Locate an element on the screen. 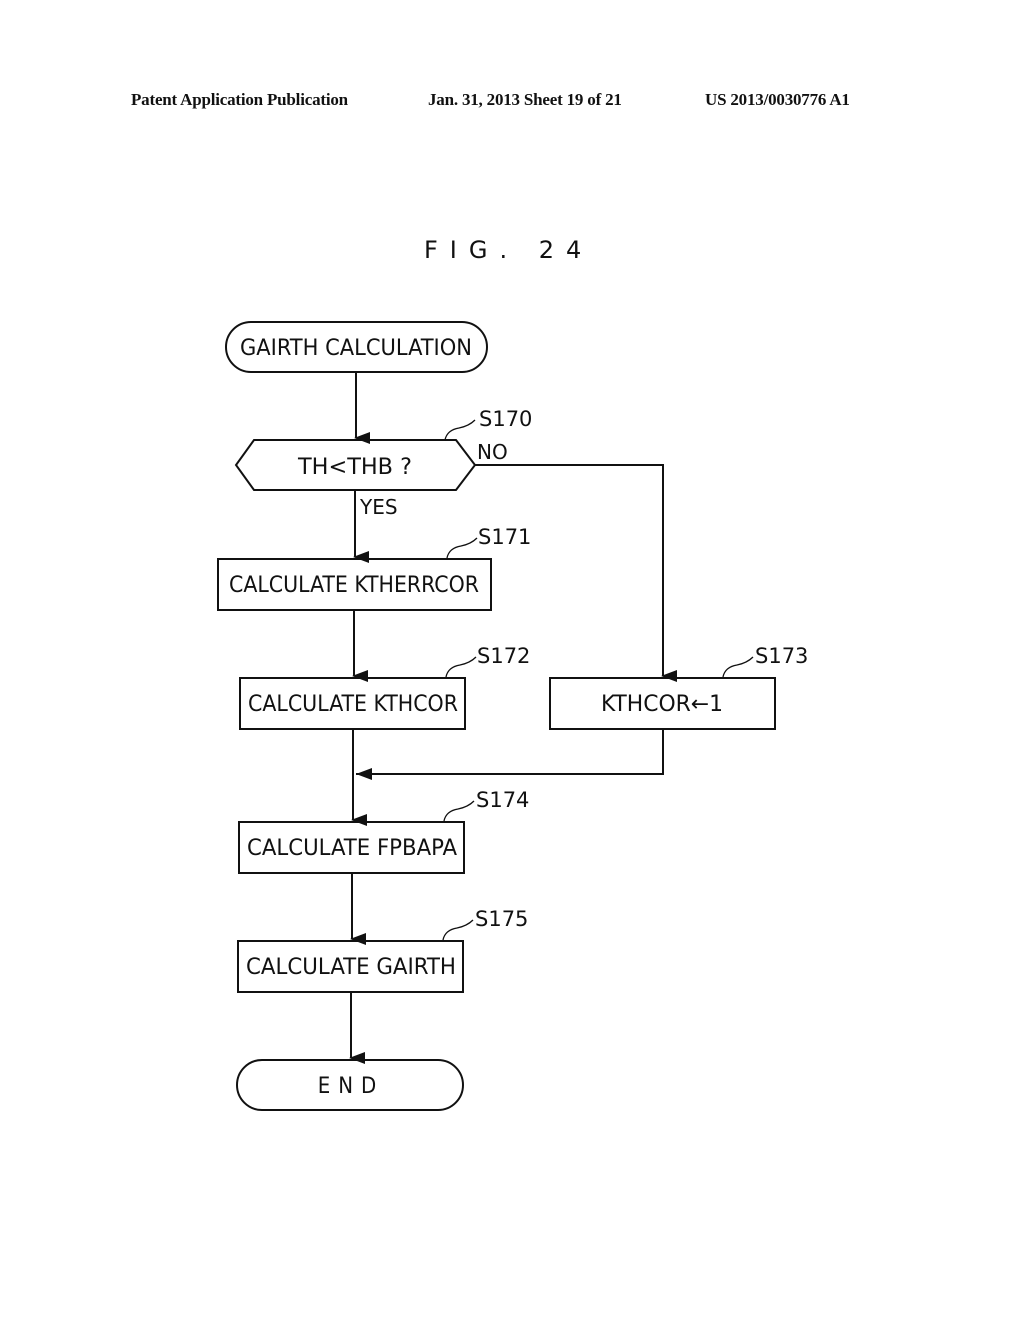  step-id-s171: S171 is located at coordinates (504, 537).